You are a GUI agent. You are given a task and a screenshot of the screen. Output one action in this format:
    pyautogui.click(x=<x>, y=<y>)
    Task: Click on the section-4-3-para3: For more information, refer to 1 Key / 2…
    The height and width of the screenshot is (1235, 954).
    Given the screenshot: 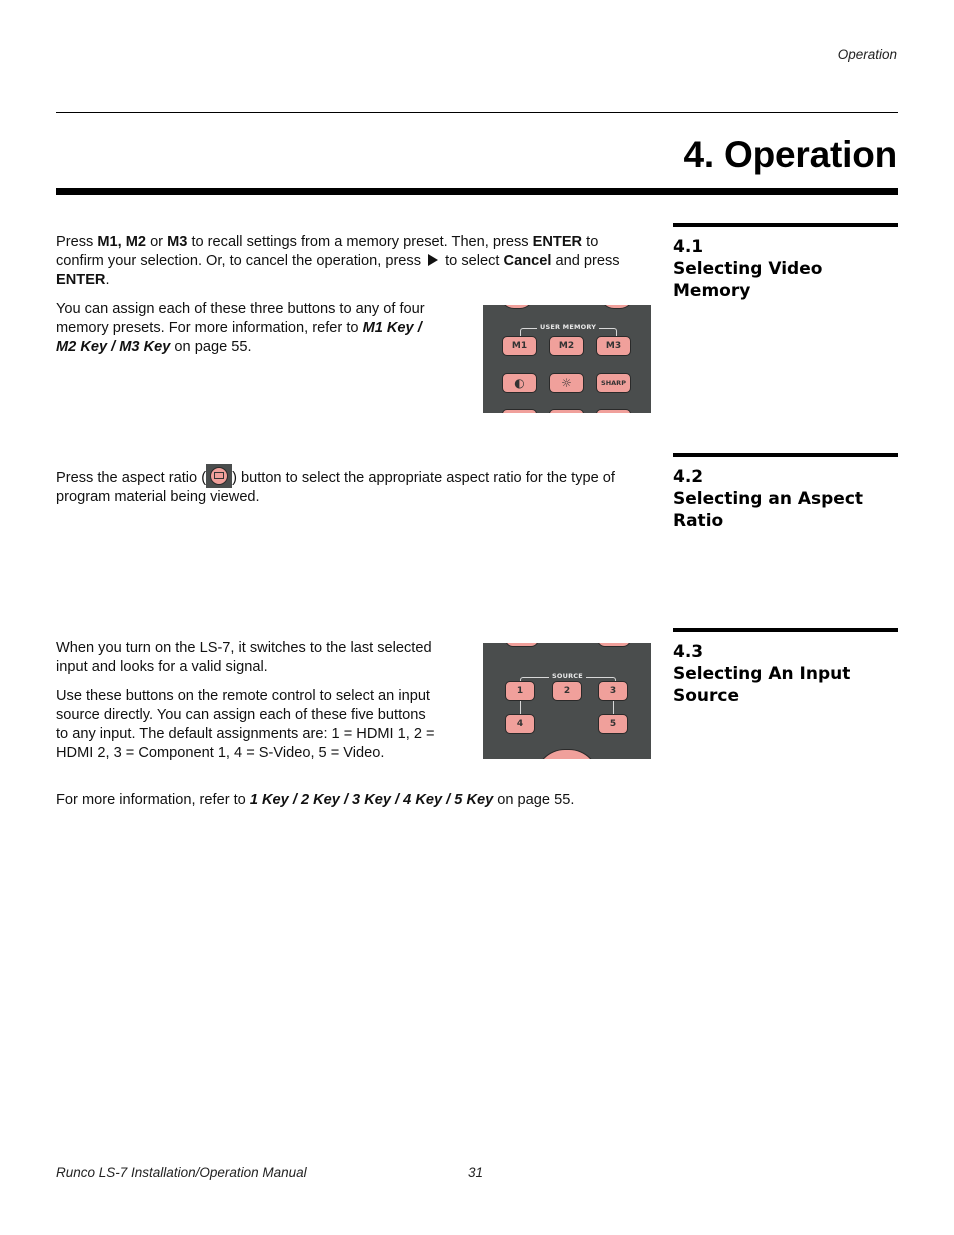 What is the action you would take?
    pyautogui.click(x=356, y=800)
    